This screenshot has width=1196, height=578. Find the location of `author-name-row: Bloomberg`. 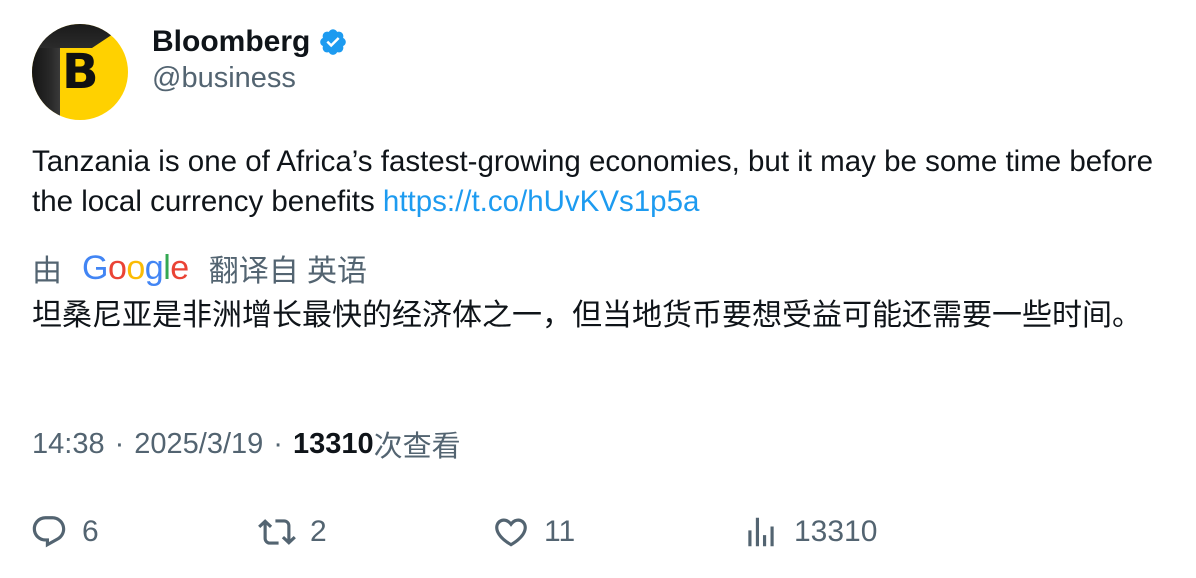

author-name-row: Bloomberg is located at coordinates (250, 42).